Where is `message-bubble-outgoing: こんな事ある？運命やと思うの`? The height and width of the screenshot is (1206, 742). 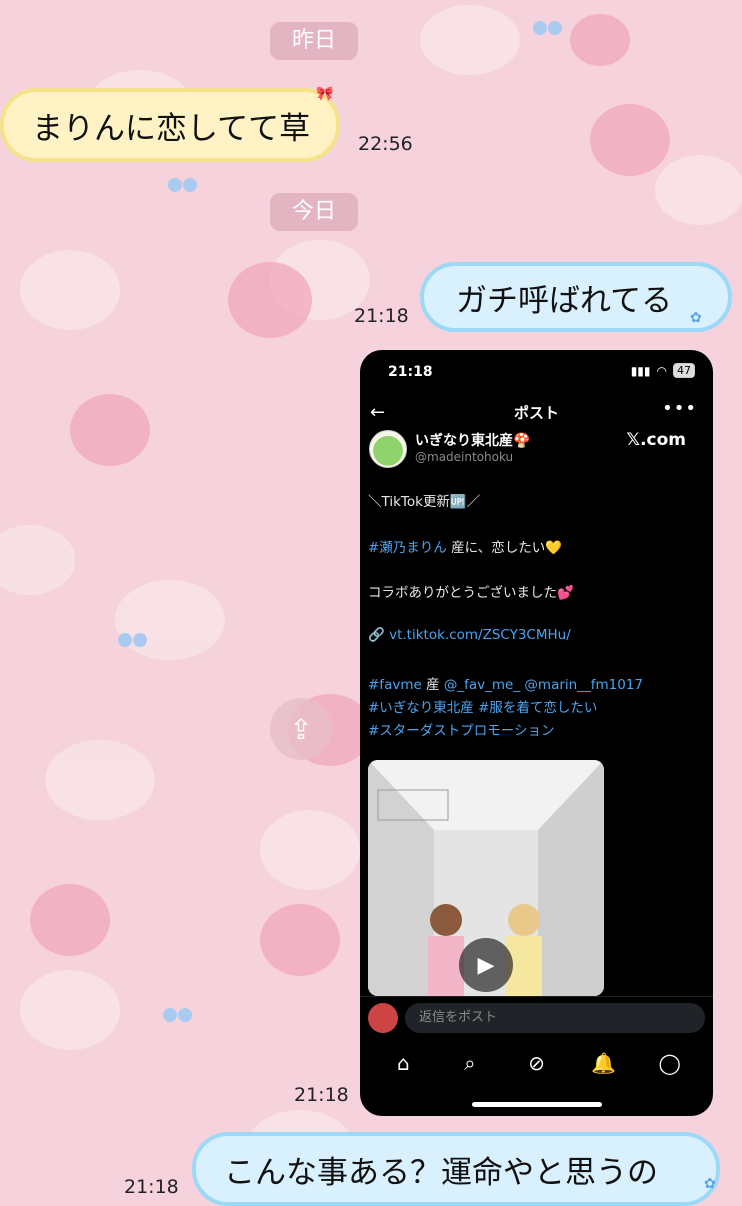
message-bubble-outgoing: こんな事ある？運命やと思うの is located at coordinates (456, 1169).